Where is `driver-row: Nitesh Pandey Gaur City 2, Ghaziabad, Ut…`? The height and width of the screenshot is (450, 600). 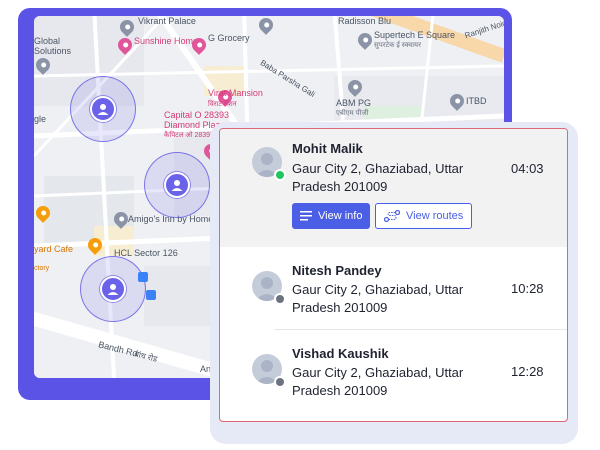 driver-row: Nitesh Pandey Gaur City 2, Ghaziabad, Ut… is located at coordinates (393, 288).